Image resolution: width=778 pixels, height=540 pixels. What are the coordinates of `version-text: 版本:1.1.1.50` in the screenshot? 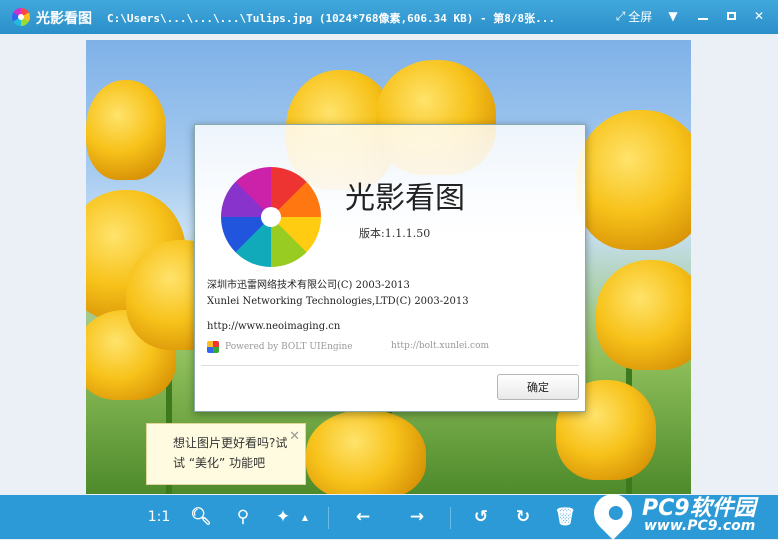 It's located at (395, 233).